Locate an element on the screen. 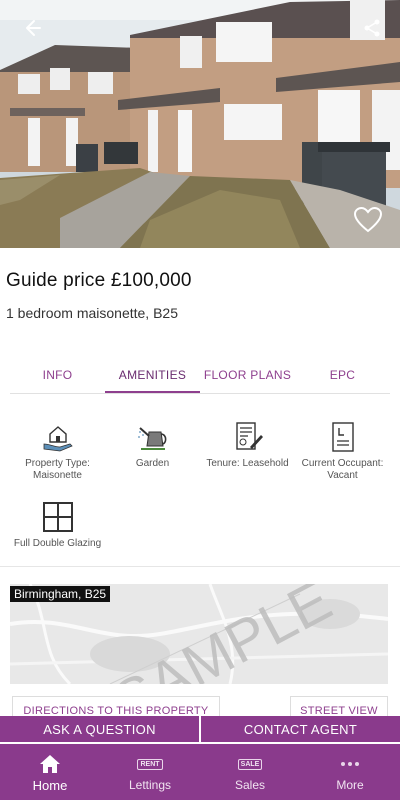 The image size is (400, 800). back-arrow-icon is located at coordinates (32, 28).